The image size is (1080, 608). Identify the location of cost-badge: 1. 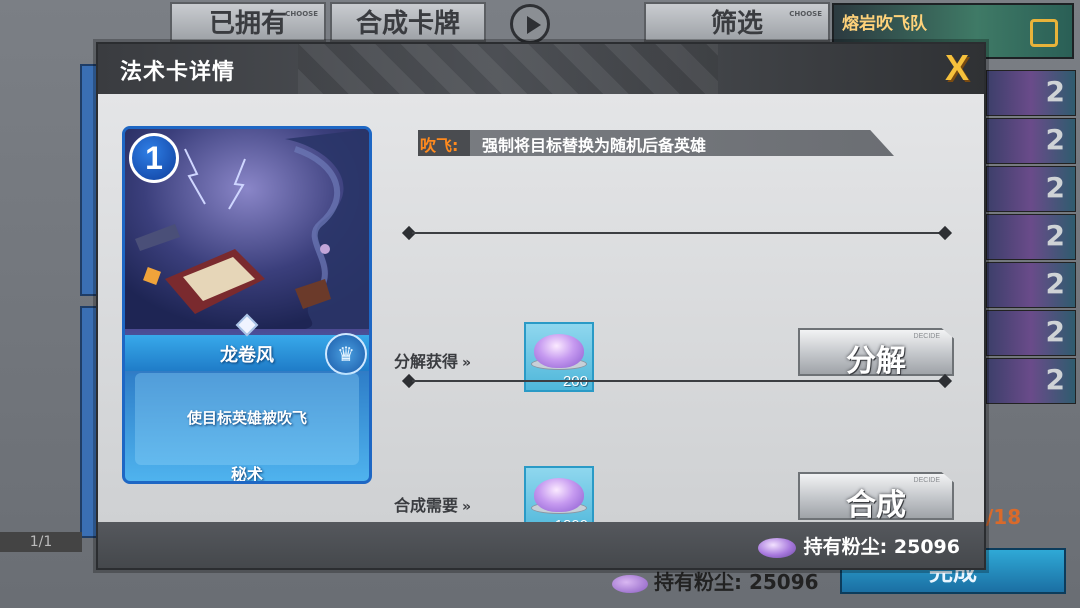
(154, 158).